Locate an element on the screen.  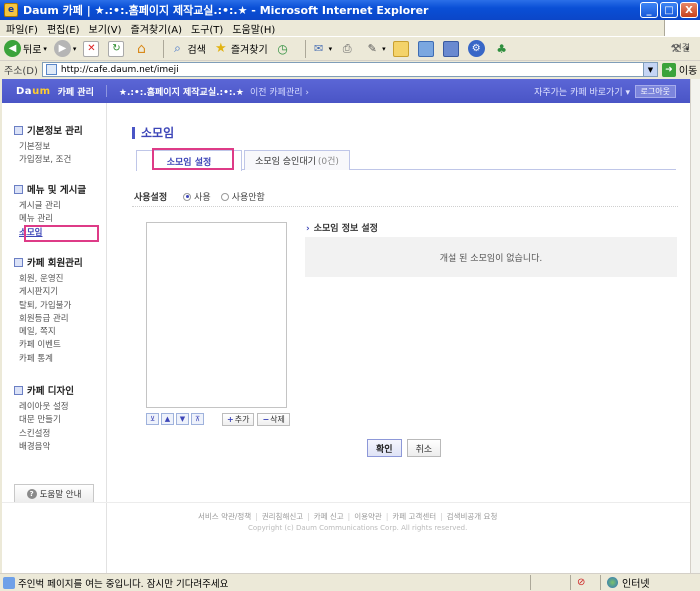
sidebar-item-skin: 스킨설정 is located at coordinates (44, 434).